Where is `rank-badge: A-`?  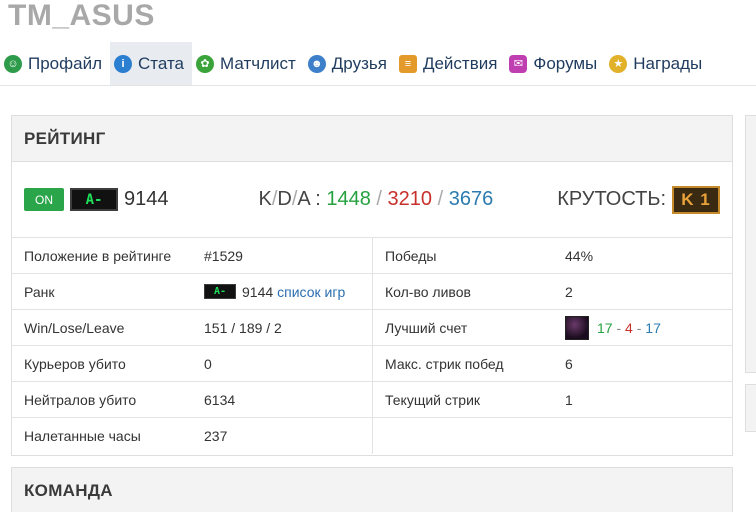 rank-badge: A- is located at coordinates (94, 199).